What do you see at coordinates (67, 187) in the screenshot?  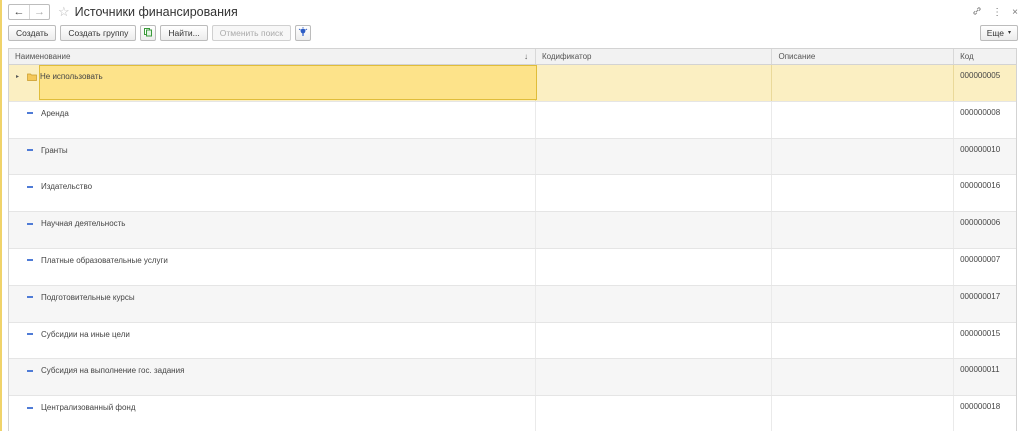 I see `row-name: Издательство` at bounding box center [67, 187].